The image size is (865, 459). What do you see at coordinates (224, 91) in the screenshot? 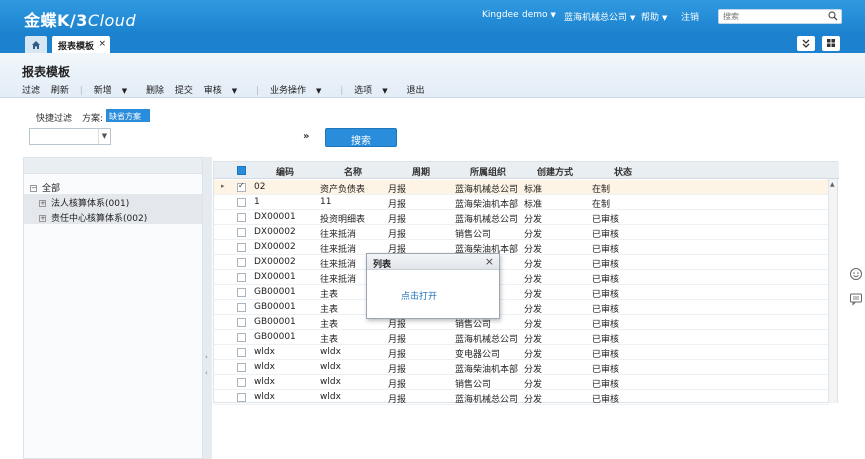
I see `audit-menu: 审核 ▼` at bounding box center [224, 91].